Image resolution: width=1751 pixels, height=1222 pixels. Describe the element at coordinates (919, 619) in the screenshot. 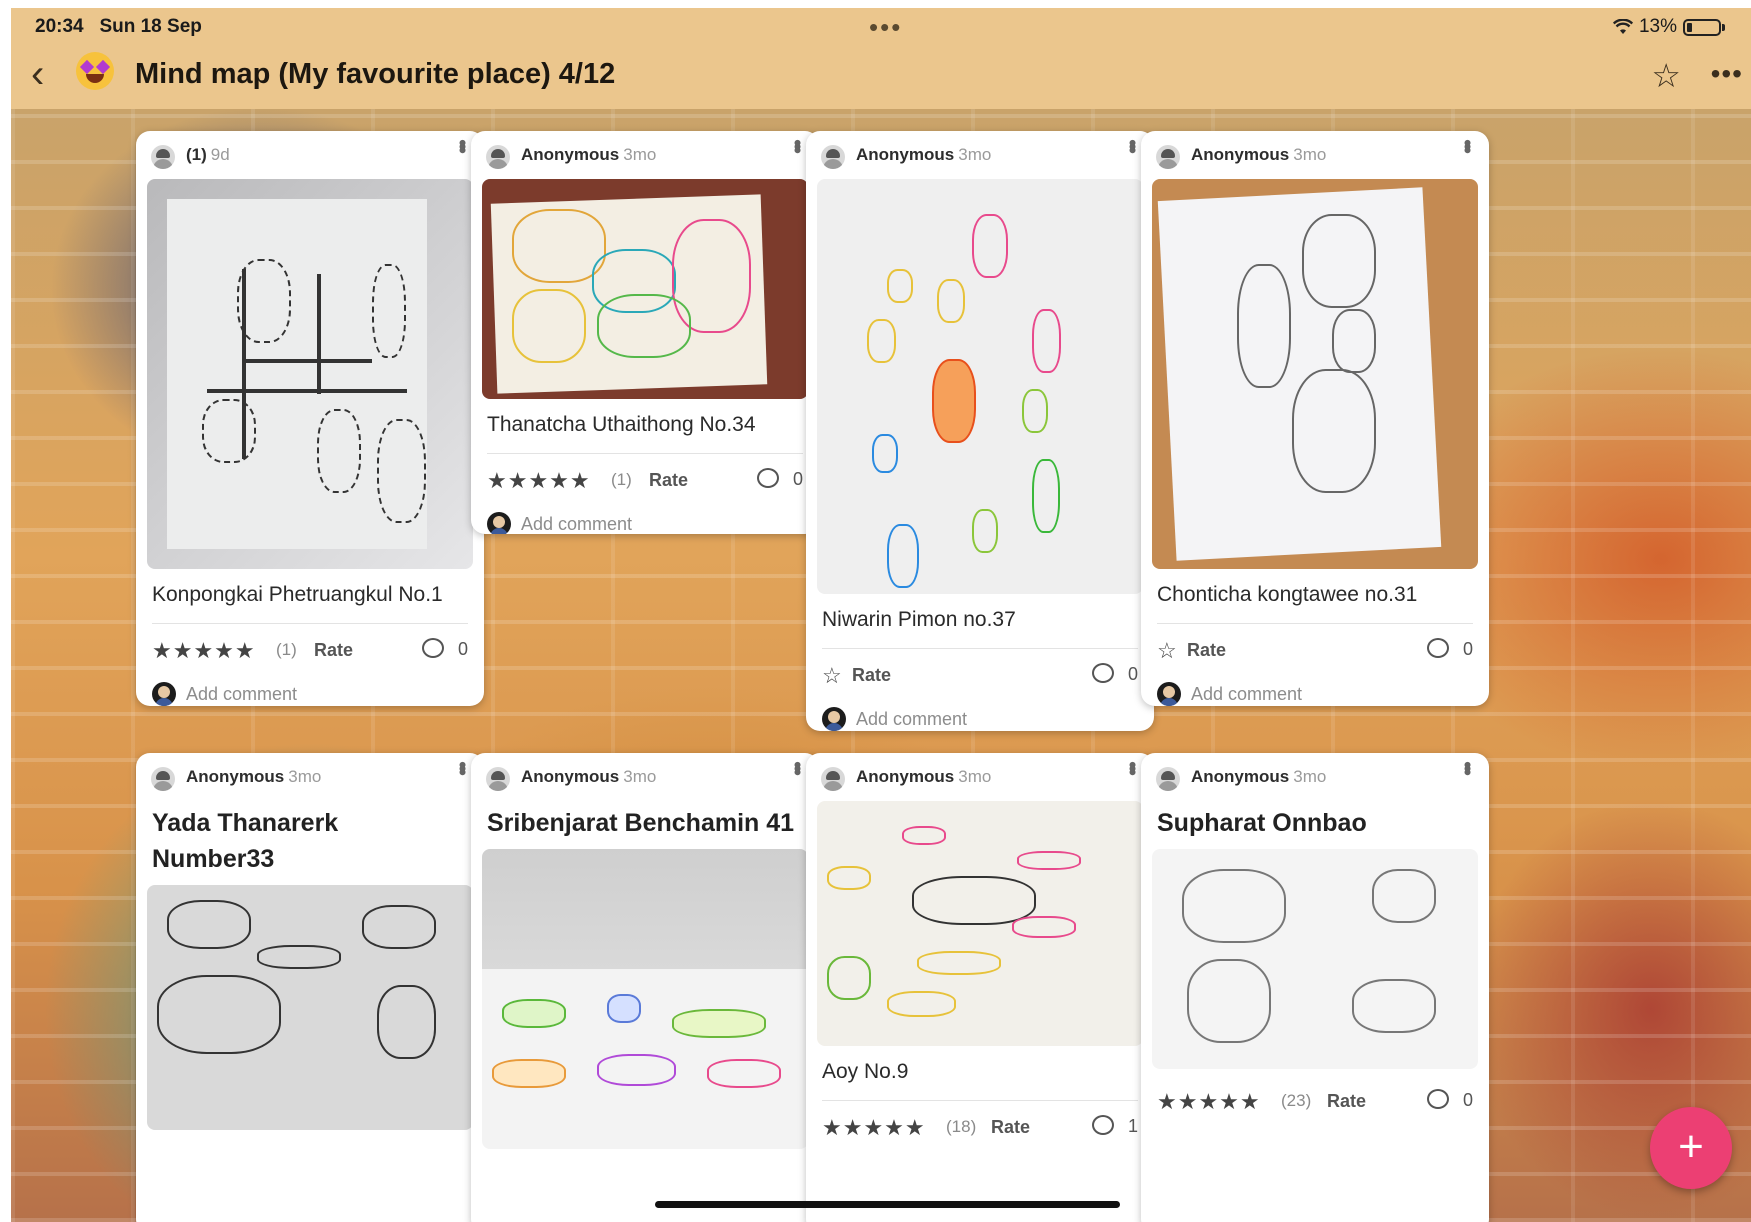

I see `post-caption: Niwarin Pimon no.37` at that location.